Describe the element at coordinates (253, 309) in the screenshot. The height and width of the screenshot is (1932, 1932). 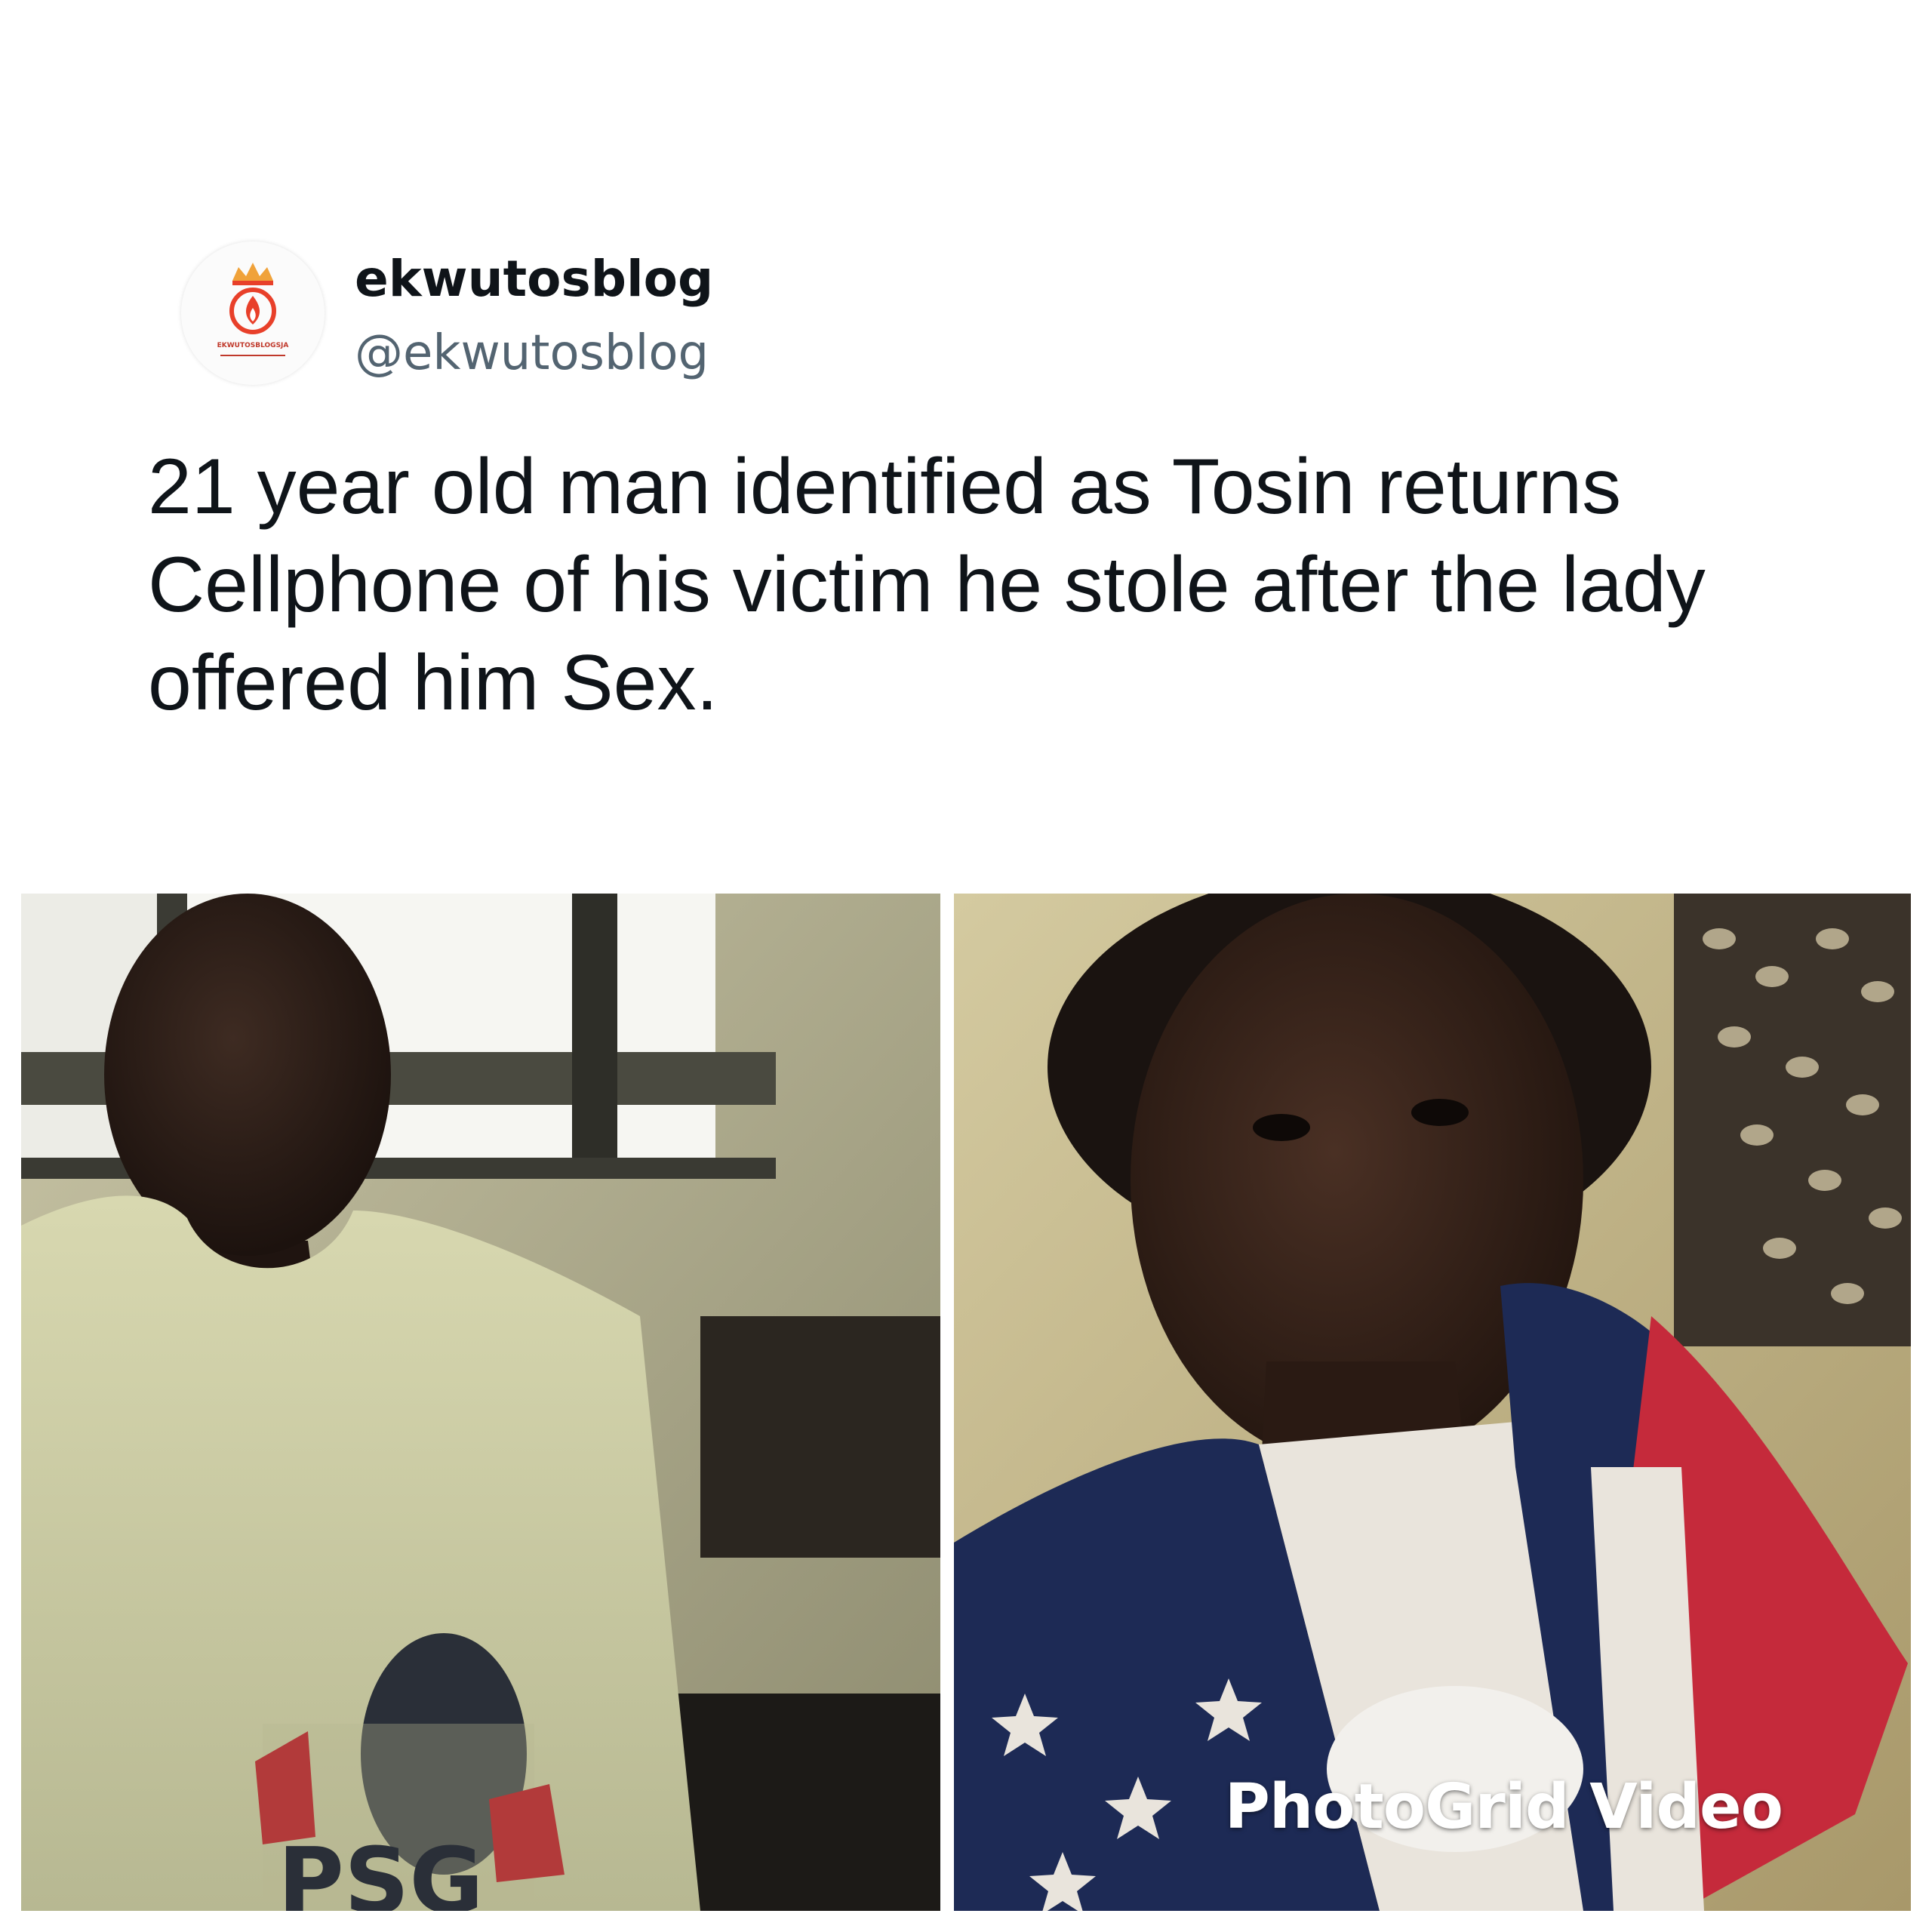
I see `ekwutosblog-logo-icon: EKWUTOSBLOGSJA` at that location.